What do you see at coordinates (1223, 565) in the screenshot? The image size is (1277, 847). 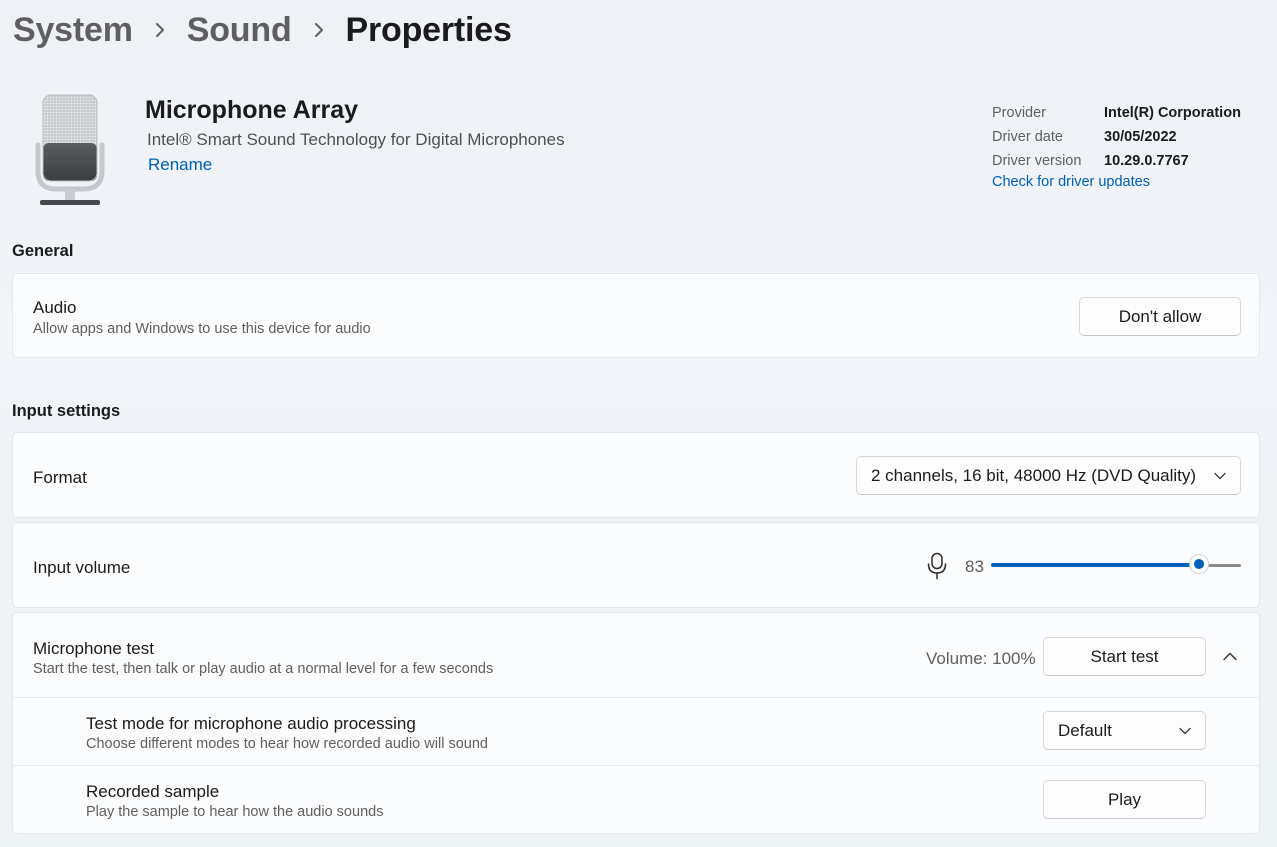 I see `slider-track-rest` at bounding box center [1223, 565].